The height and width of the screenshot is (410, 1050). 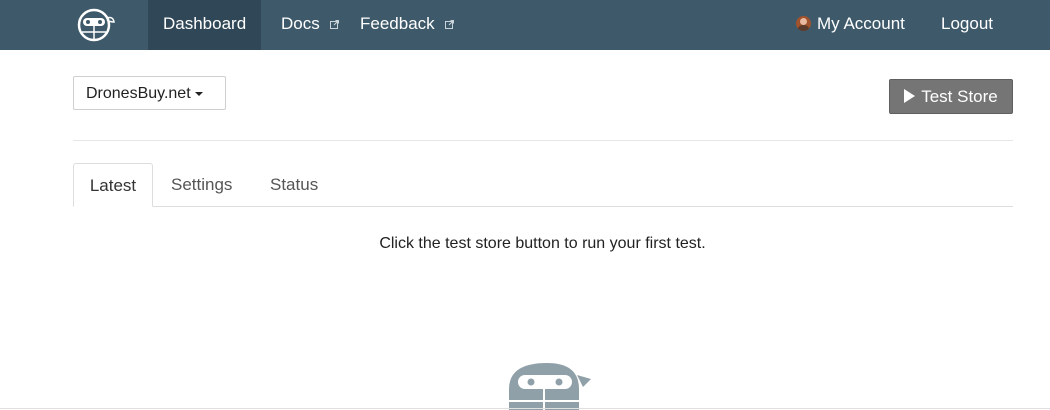 What do you see at coordinates (910, 96) in the screenshot?
I see `play-icon` at bounding box center [910, 96].